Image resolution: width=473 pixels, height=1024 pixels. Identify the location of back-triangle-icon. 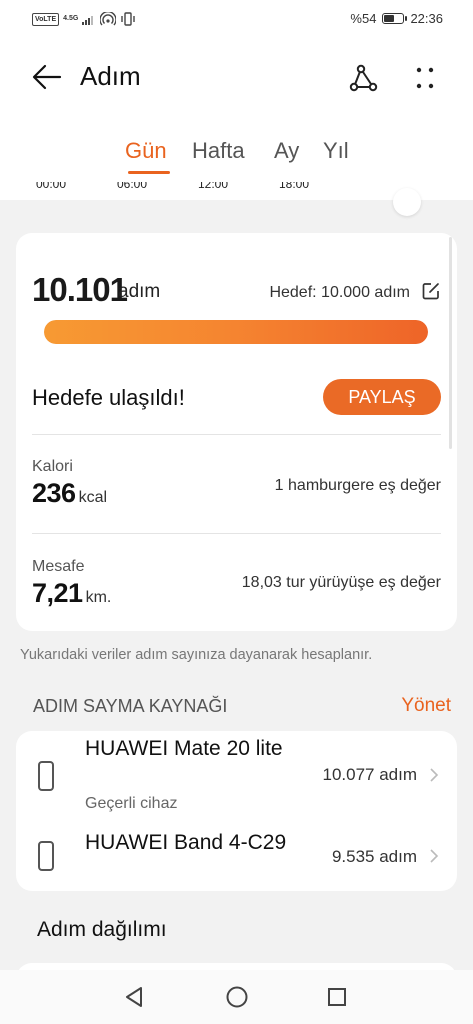
(135, 997).